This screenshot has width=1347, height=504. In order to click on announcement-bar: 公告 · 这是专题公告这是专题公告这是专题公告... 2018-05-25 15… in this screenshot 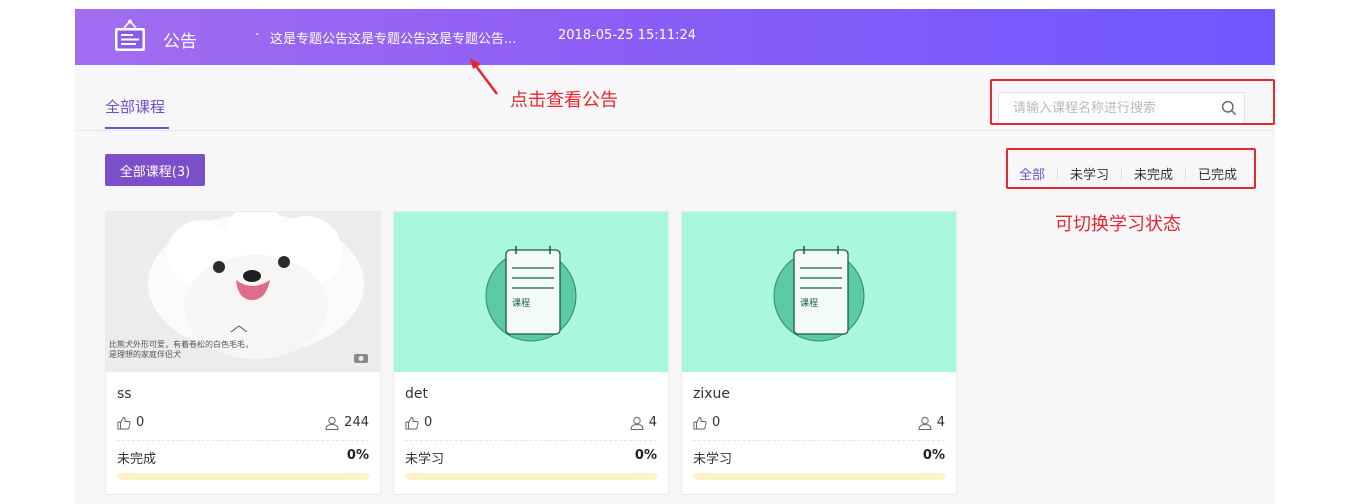, I will do `click(675, 37)`.